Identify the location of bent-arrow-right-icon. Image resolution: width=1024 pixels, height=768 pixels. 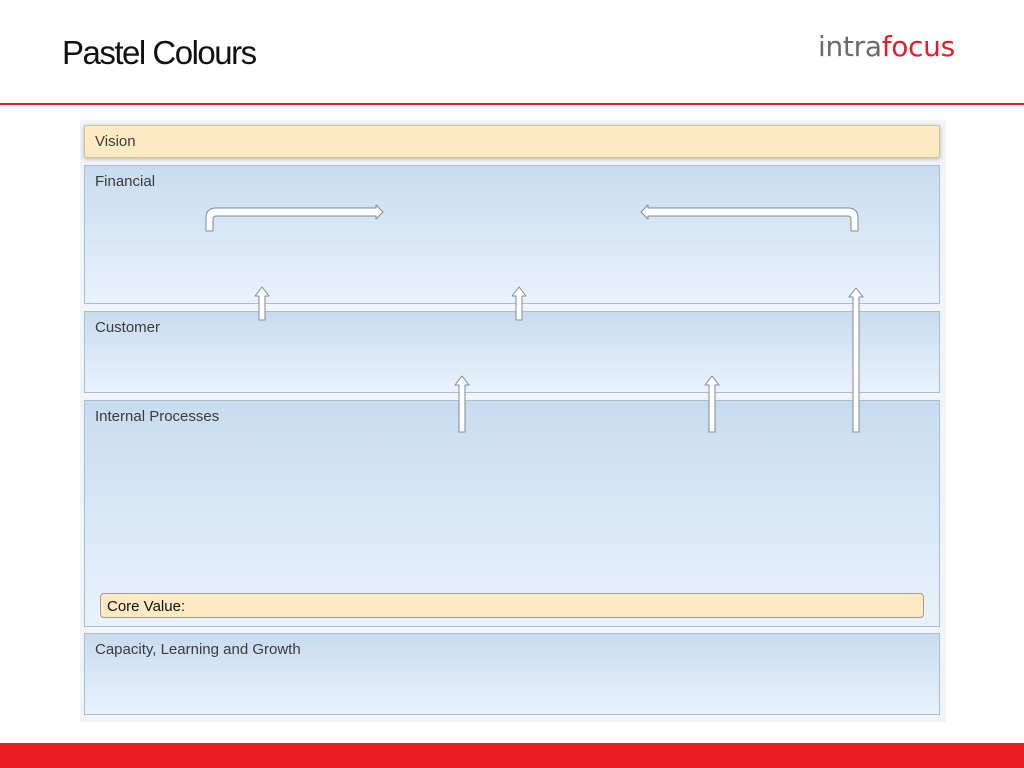
(294, 218).